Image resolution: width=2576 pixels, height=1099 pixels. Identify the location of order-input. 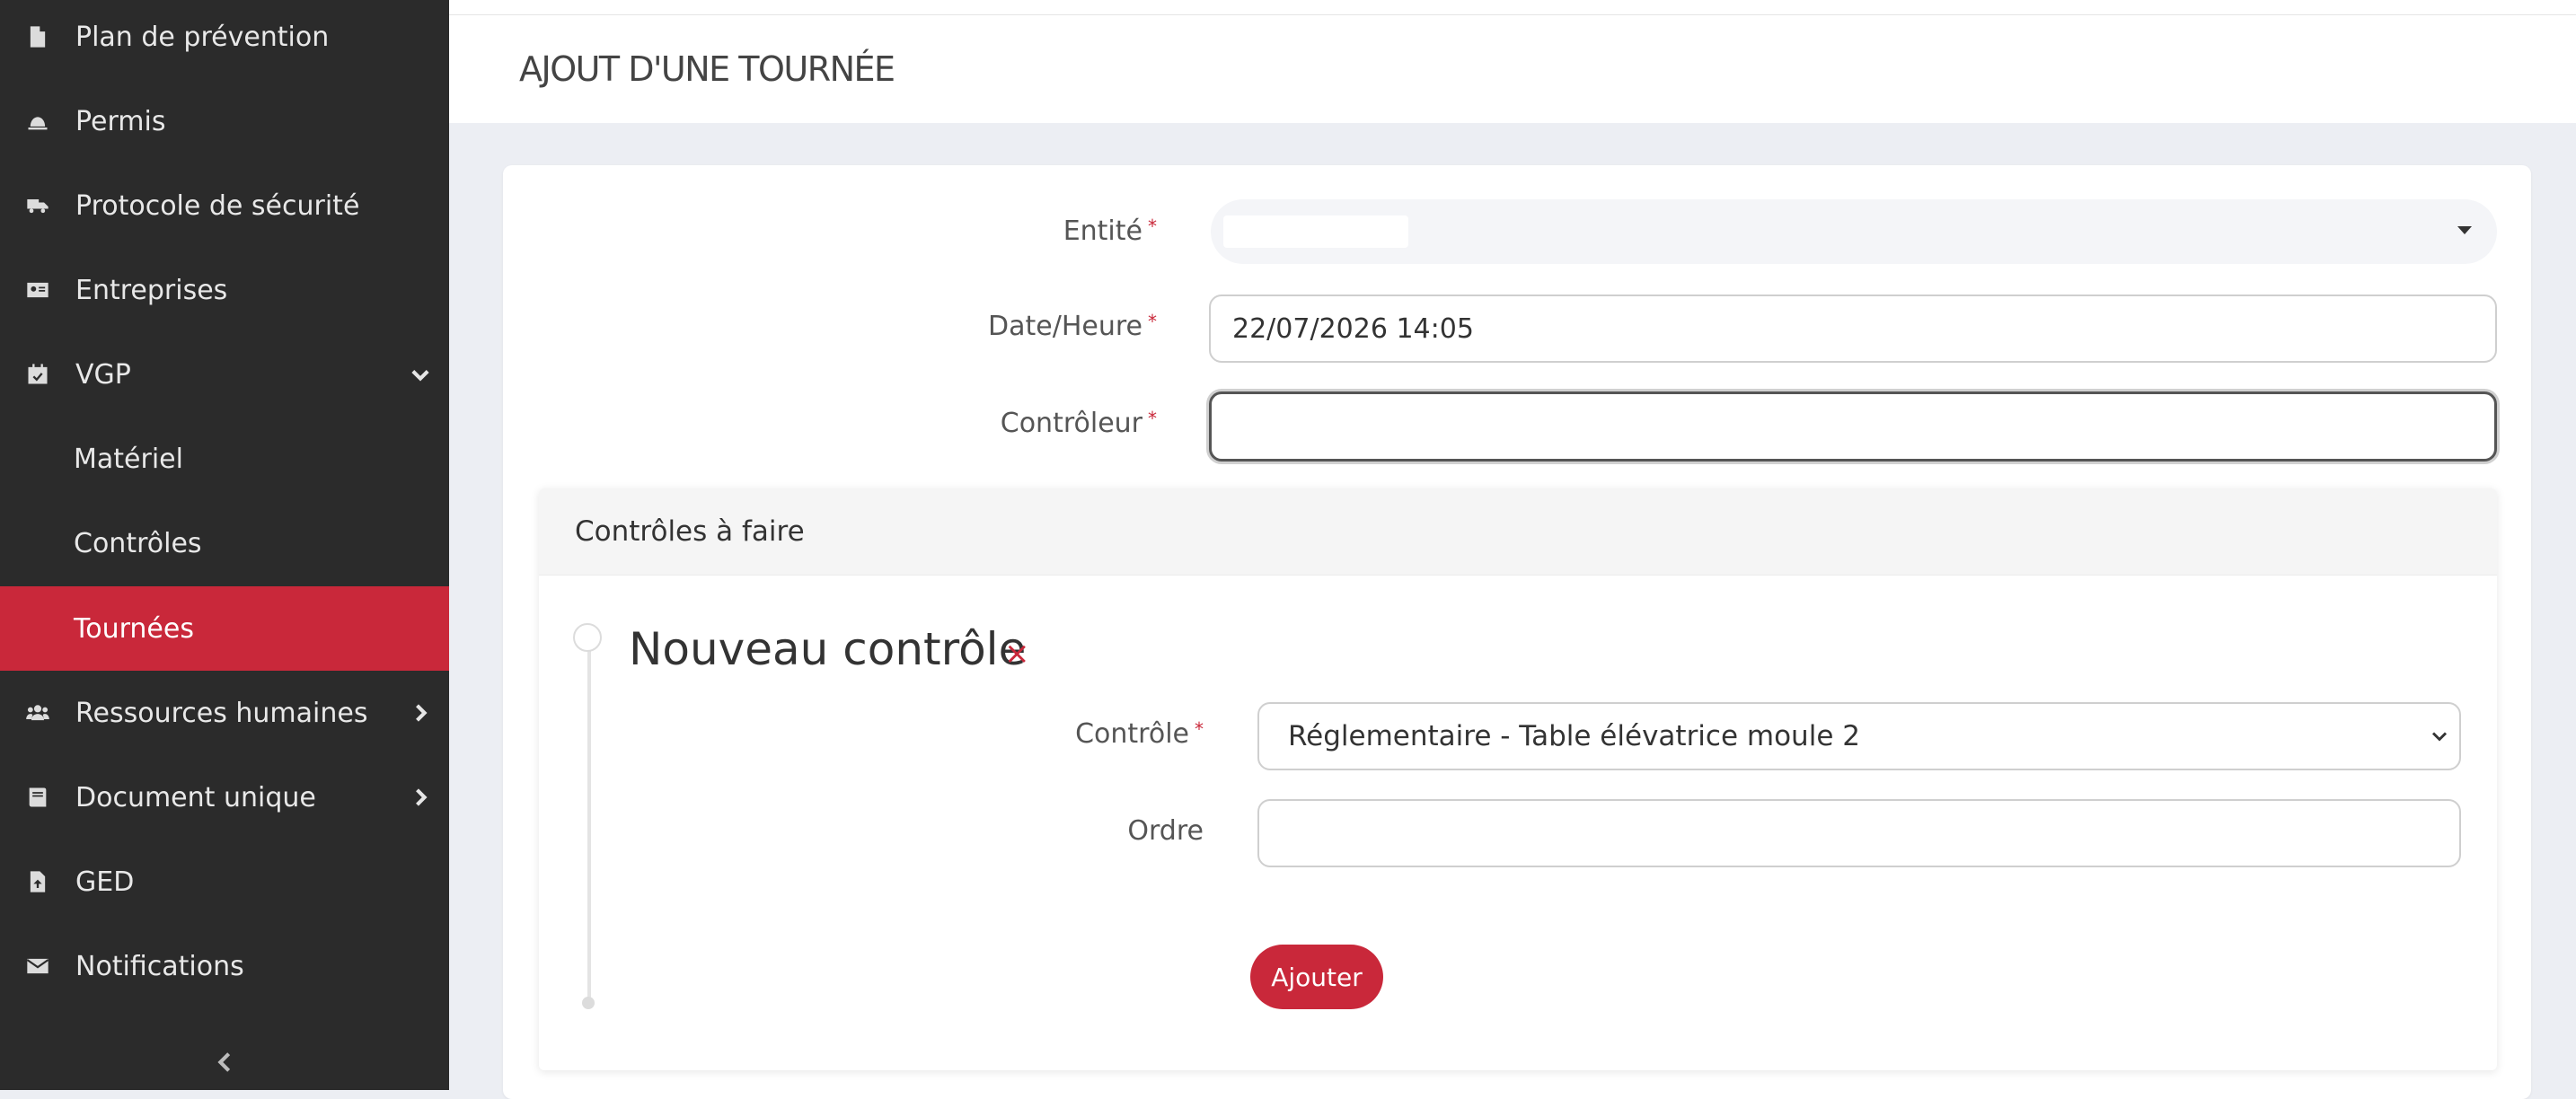
(1859, 833).